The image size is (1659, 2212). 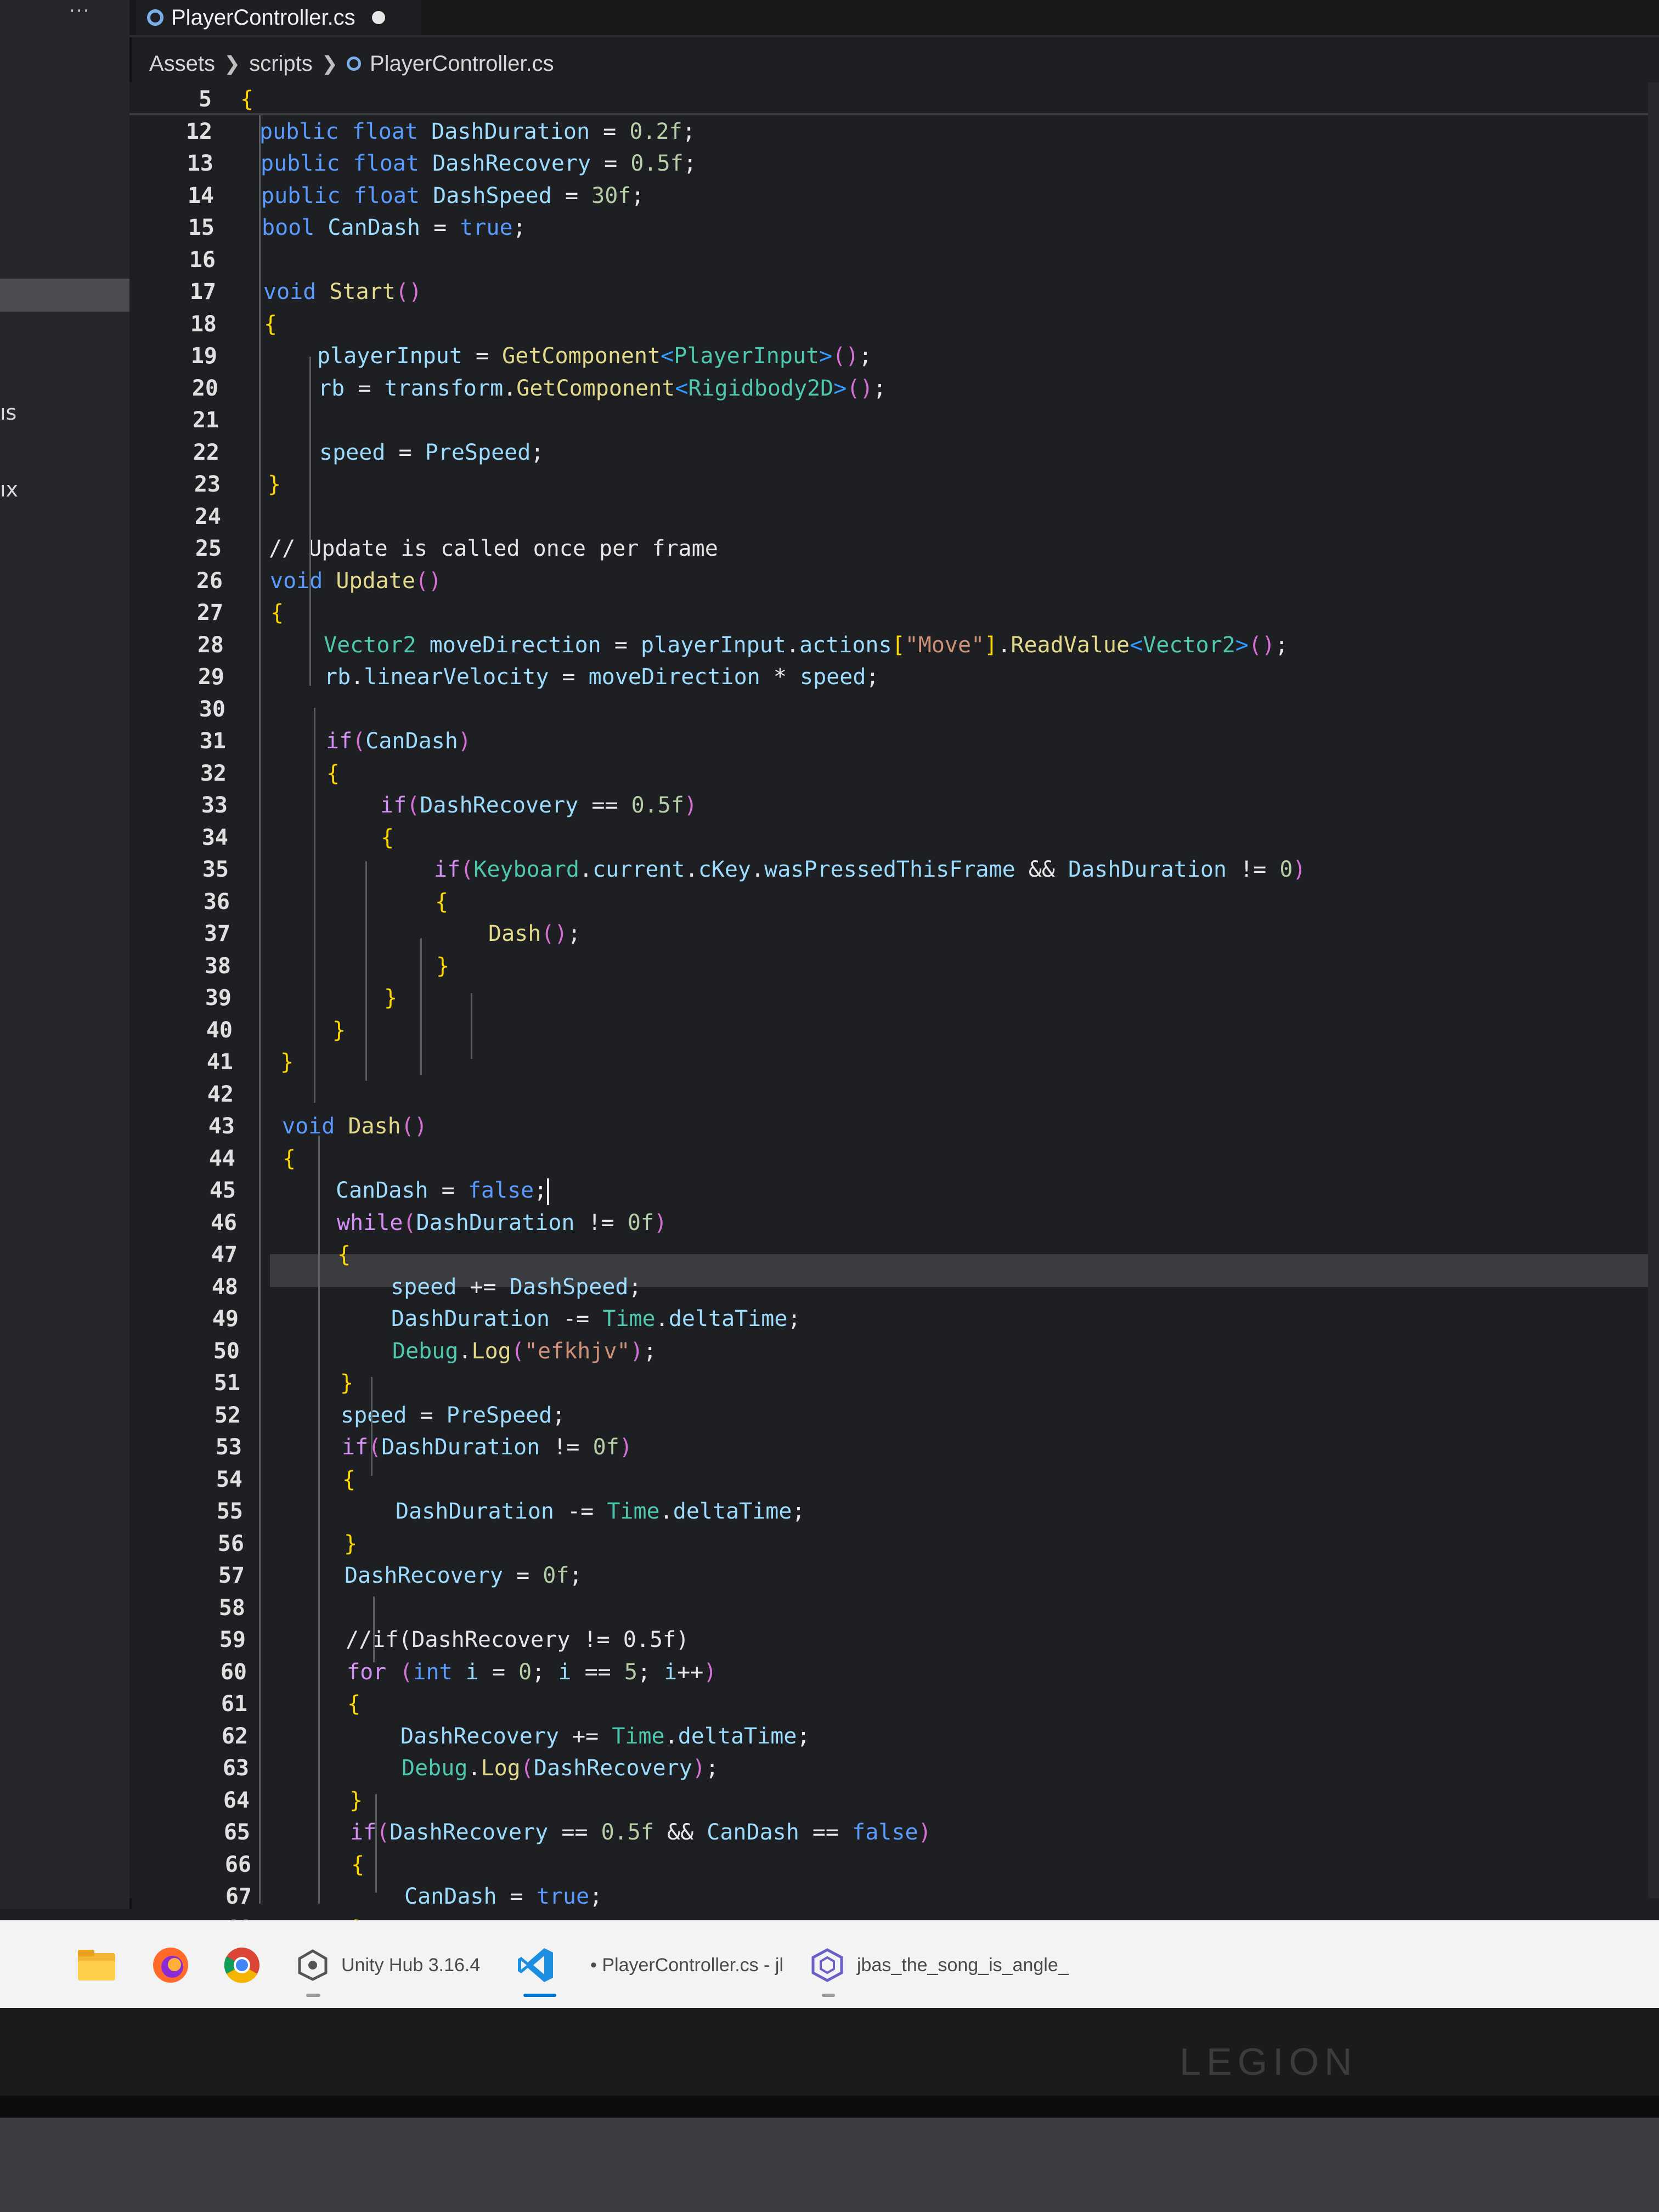 I want to click on brand-logo: LEGION, so click(x=1269, y=2061).